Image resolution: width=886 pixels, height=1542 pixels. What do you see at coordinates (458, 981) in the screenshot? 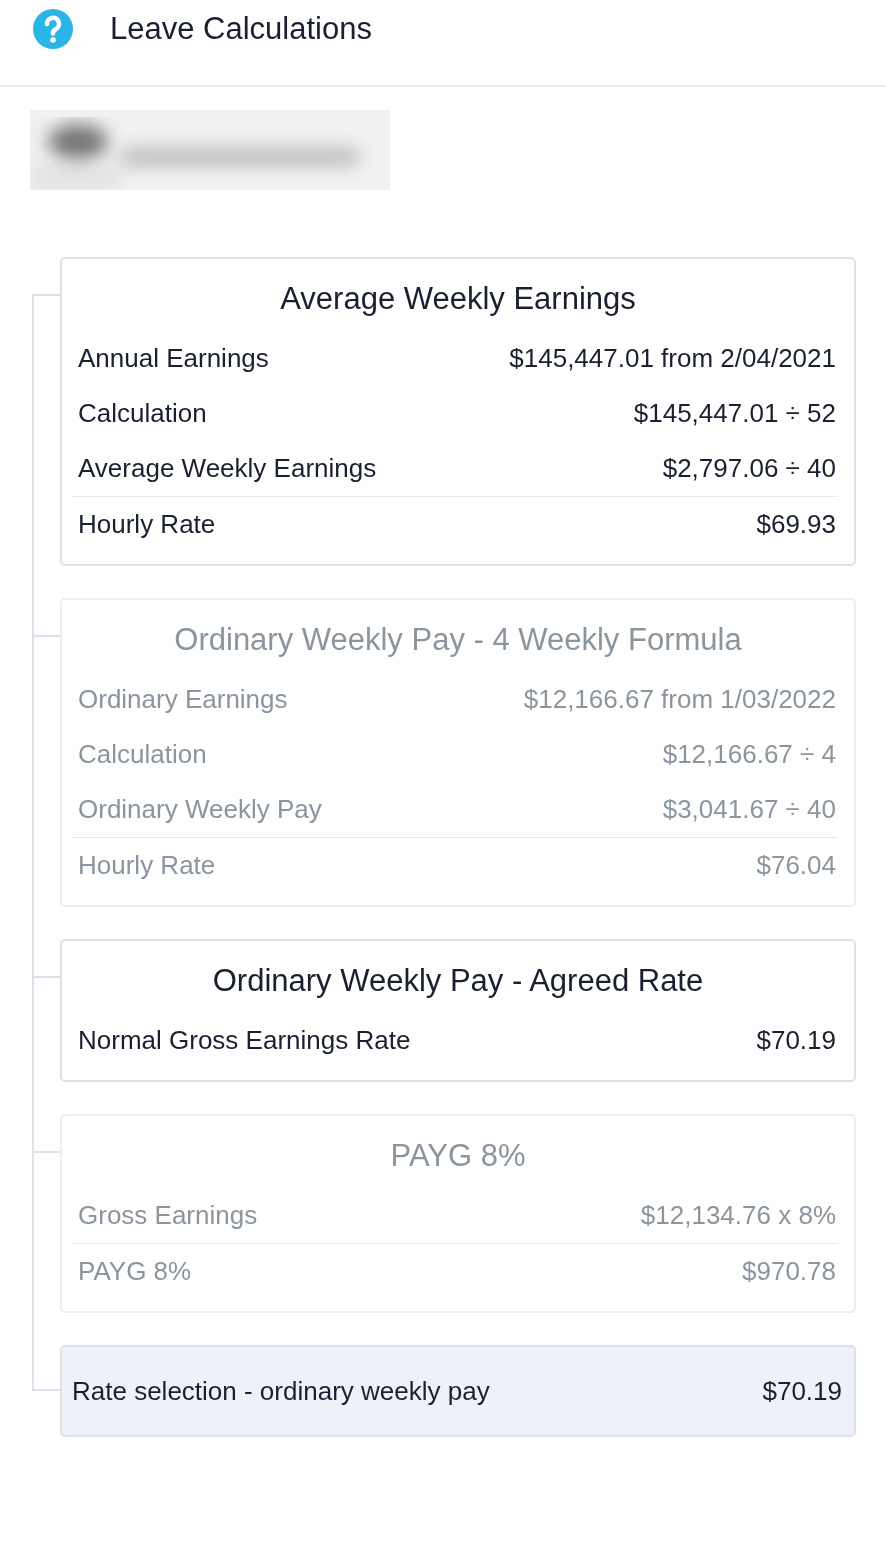
I see `card-title: Ordinary Weekly Pay - Agreed Rate` at bounding box center [458, 981].